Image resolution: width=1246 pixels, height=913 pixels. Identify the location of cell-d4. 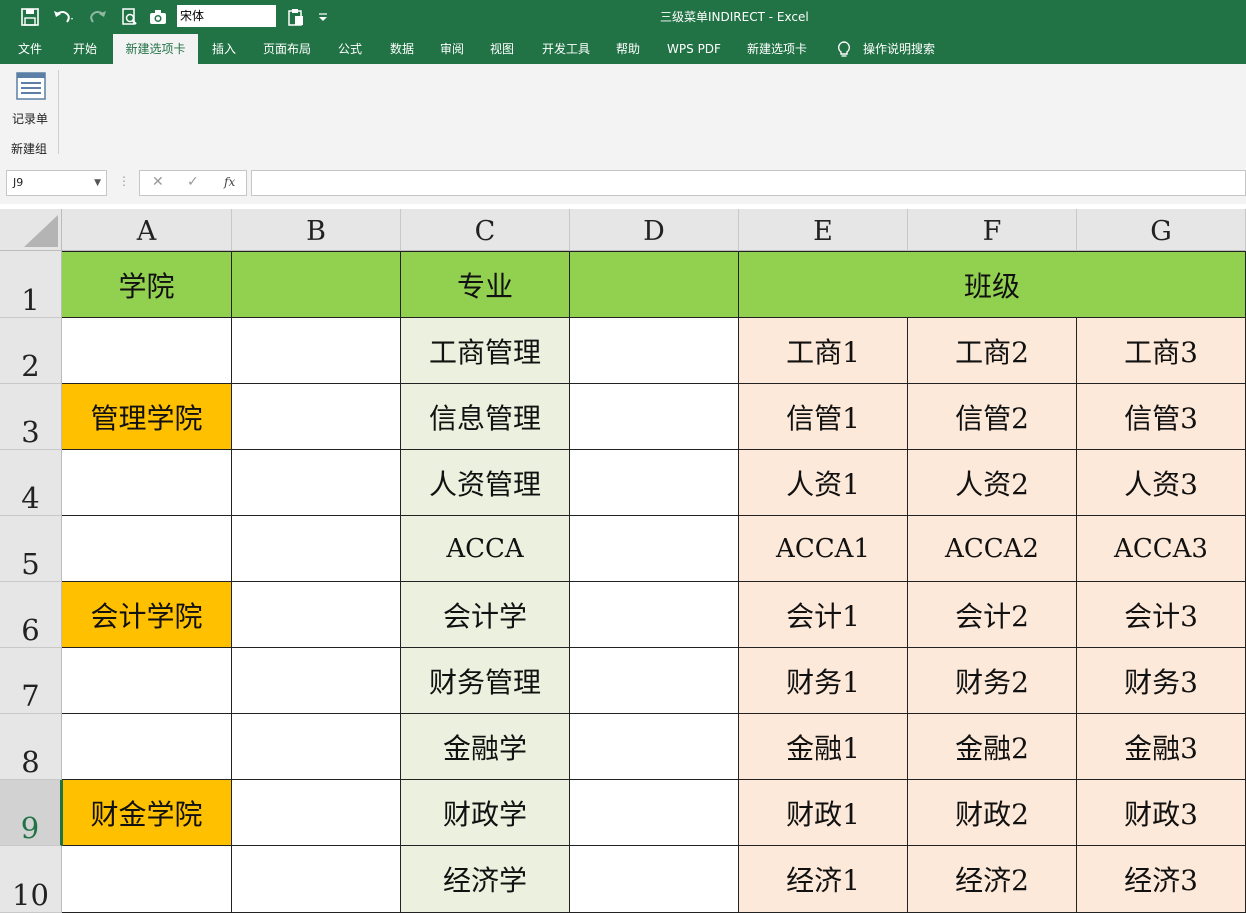
(654, 483).